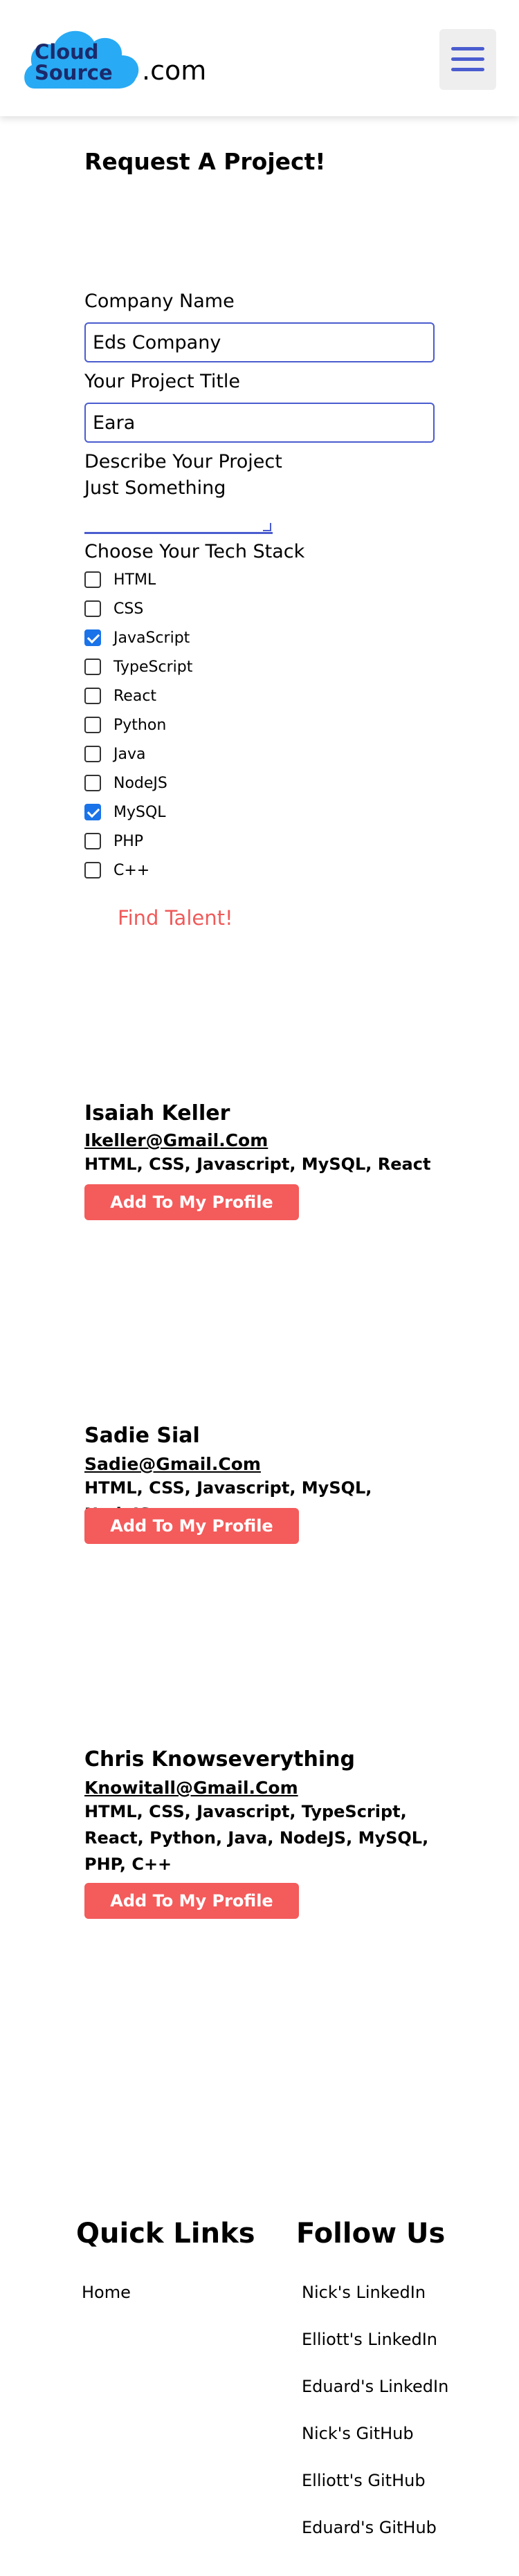 The width and height of the screenshot is (519, 2576). Describe the element at coordinates (172, 1464) in the screenshot. I see `talent-email-link: Sadie@Gmail.Com` at that location.